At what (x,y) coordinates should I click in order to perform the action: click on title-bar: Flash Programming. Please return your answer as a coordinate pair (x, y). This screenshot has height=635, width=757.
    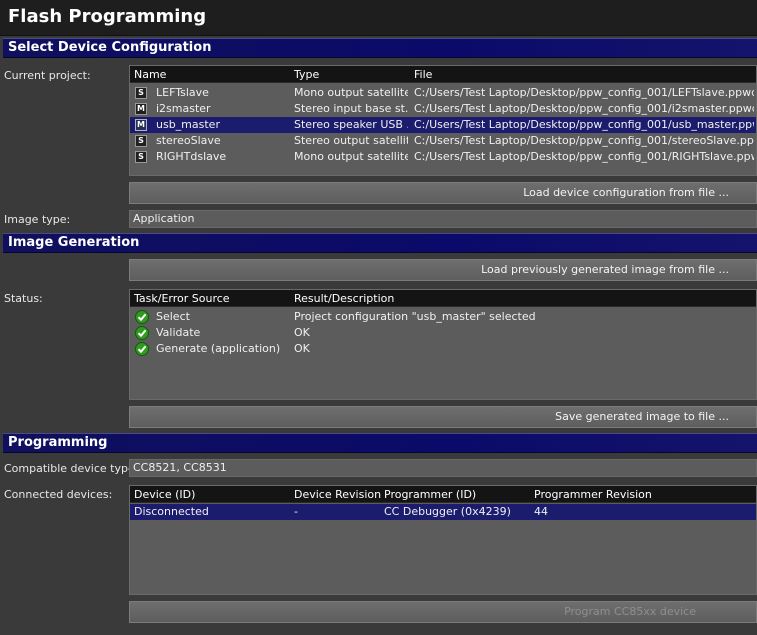
    Looking at the image, I should click on (378, 18).